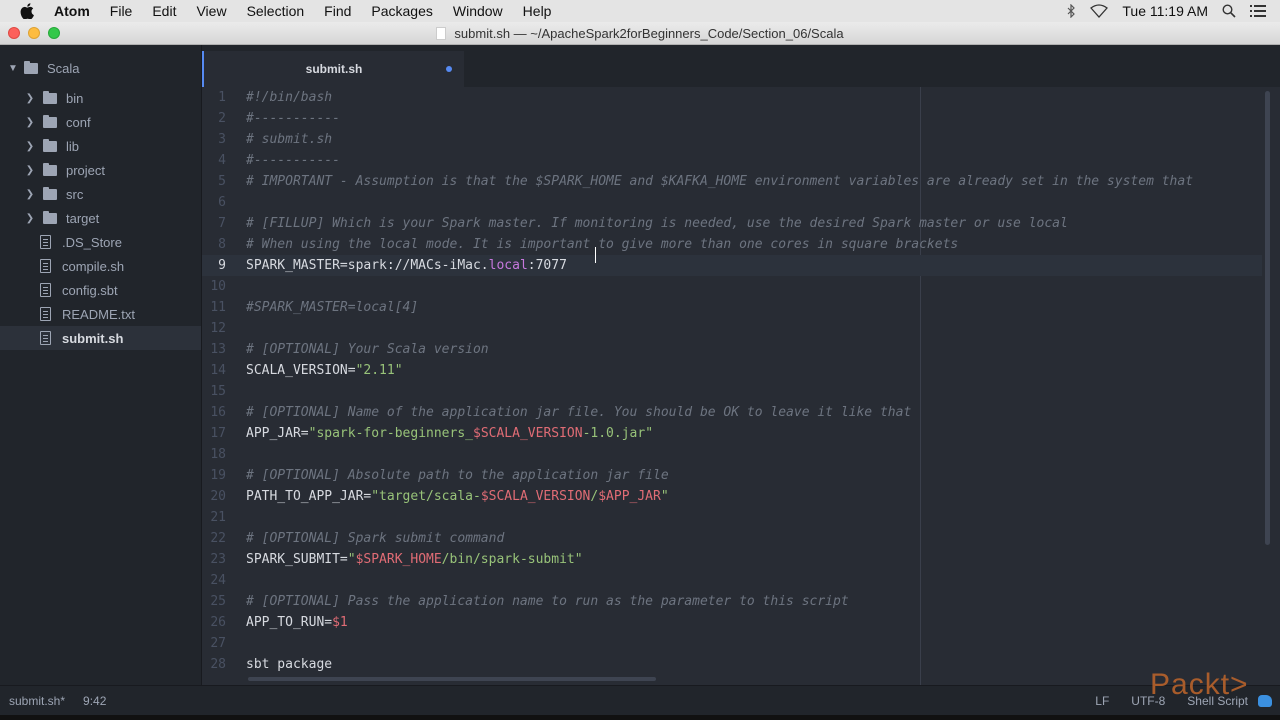 This screenshot has height=720, width=1280. I want to click on menu-window: Window, so click(478, 11).